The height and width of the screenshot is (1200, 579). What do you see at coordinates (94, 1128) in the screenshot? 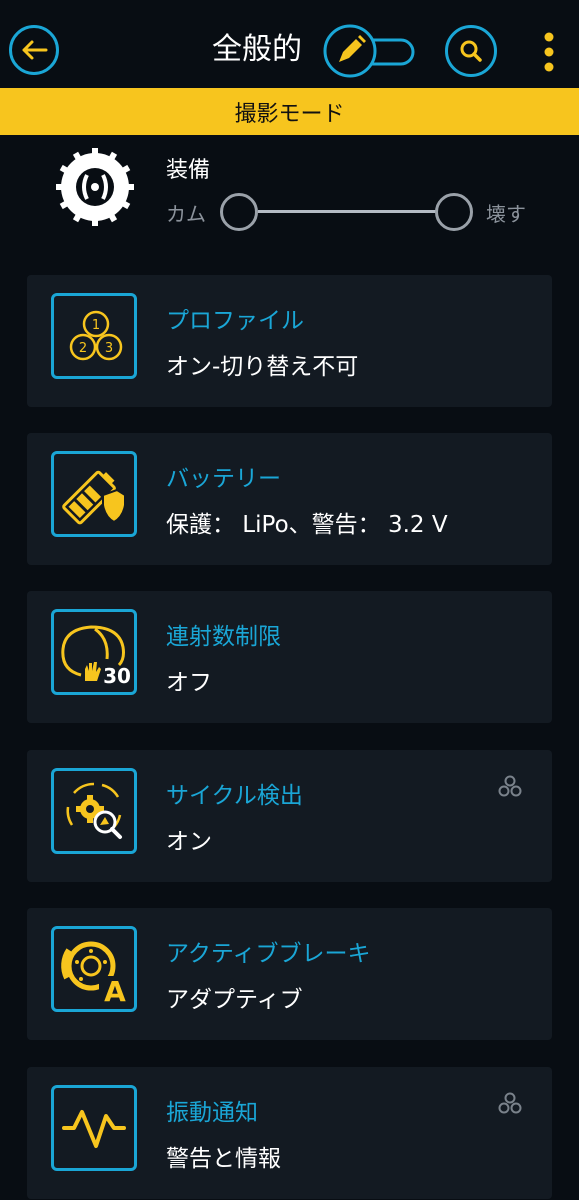
I see `vibration-icon` at bounding box center [94, 1128].